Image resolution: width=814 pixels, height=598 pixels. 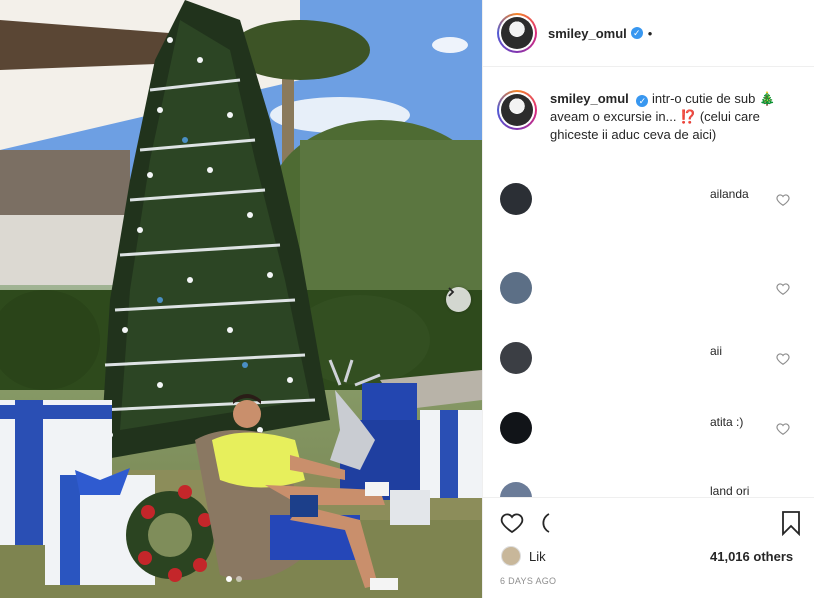 I want to click on author-avatar, so click(x=517, y=33).